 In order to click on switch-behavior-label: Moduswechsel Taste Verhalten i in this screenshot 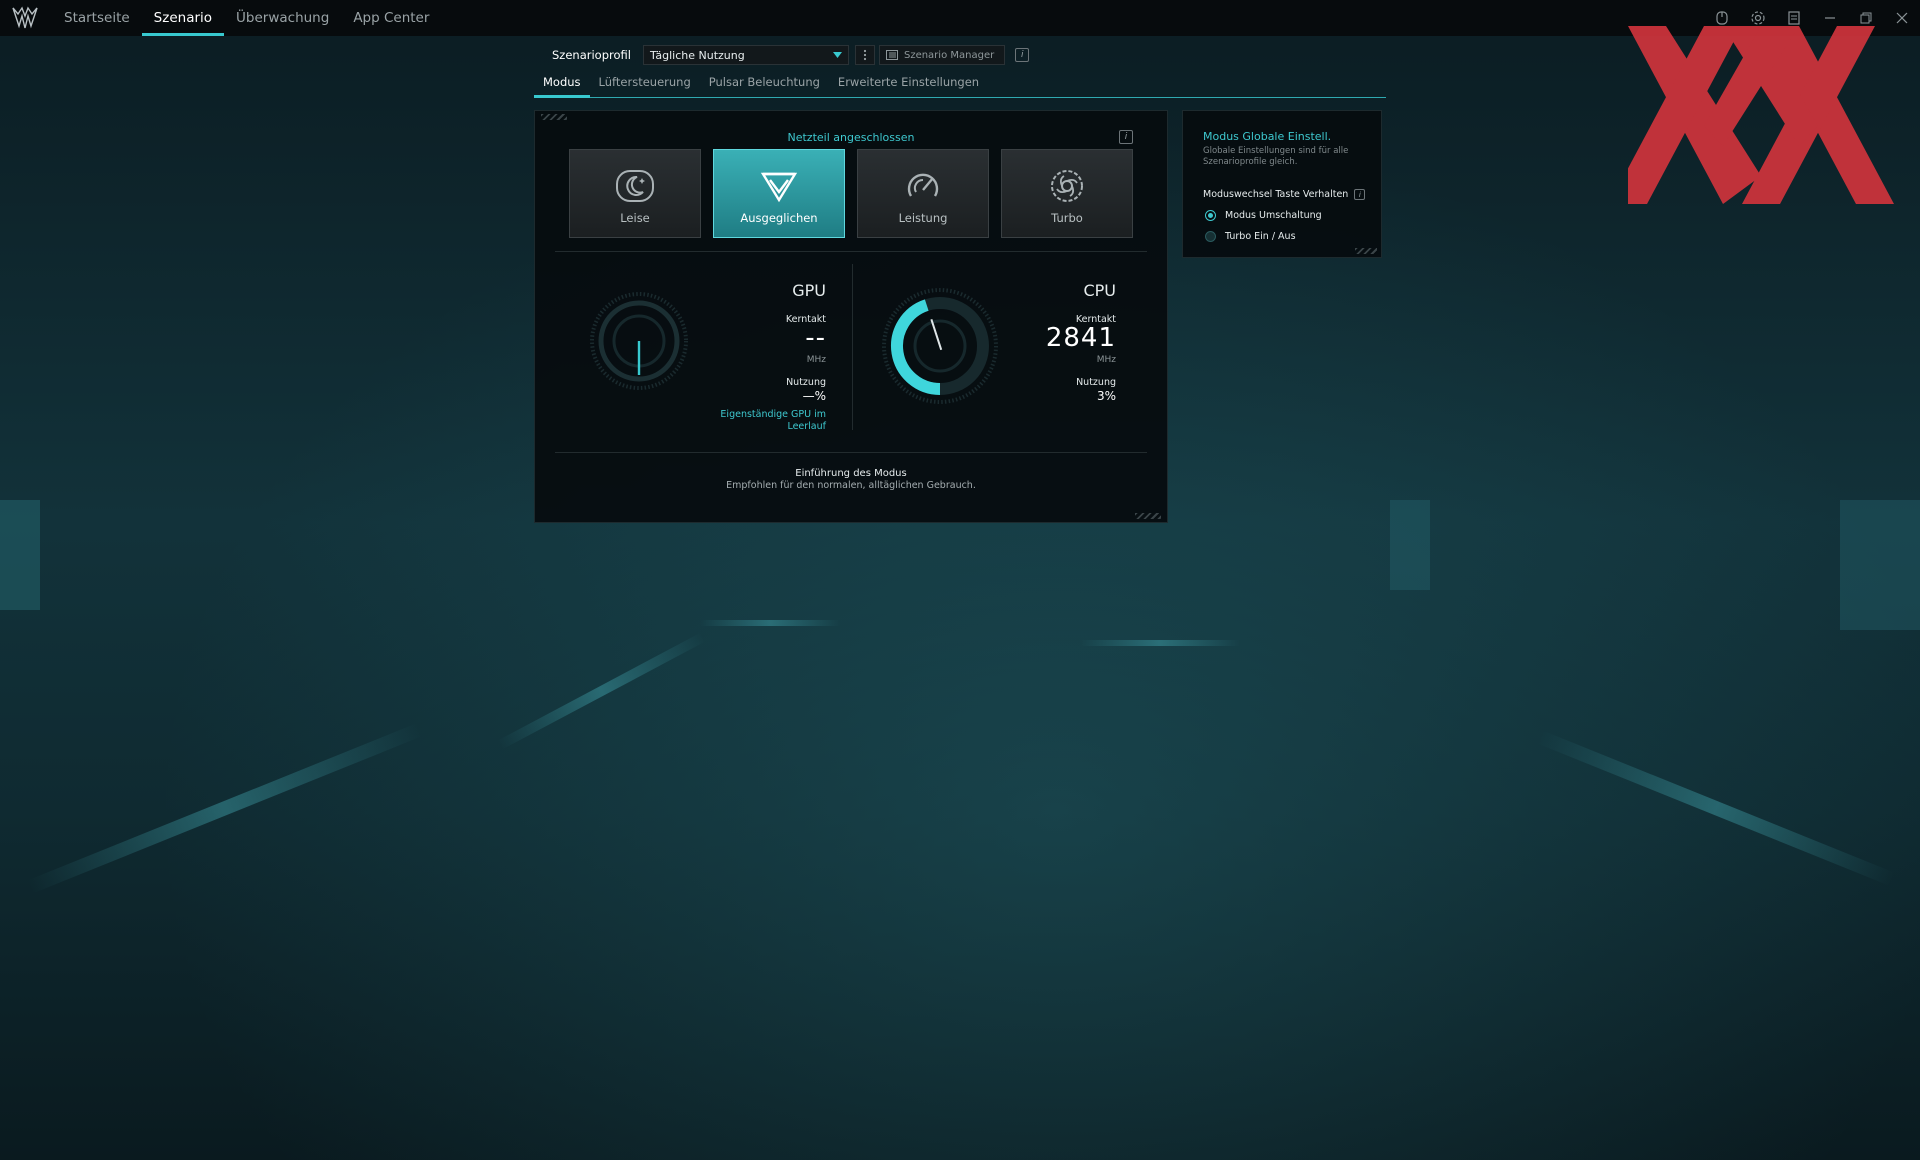, I will do `click(1284, 194)`.